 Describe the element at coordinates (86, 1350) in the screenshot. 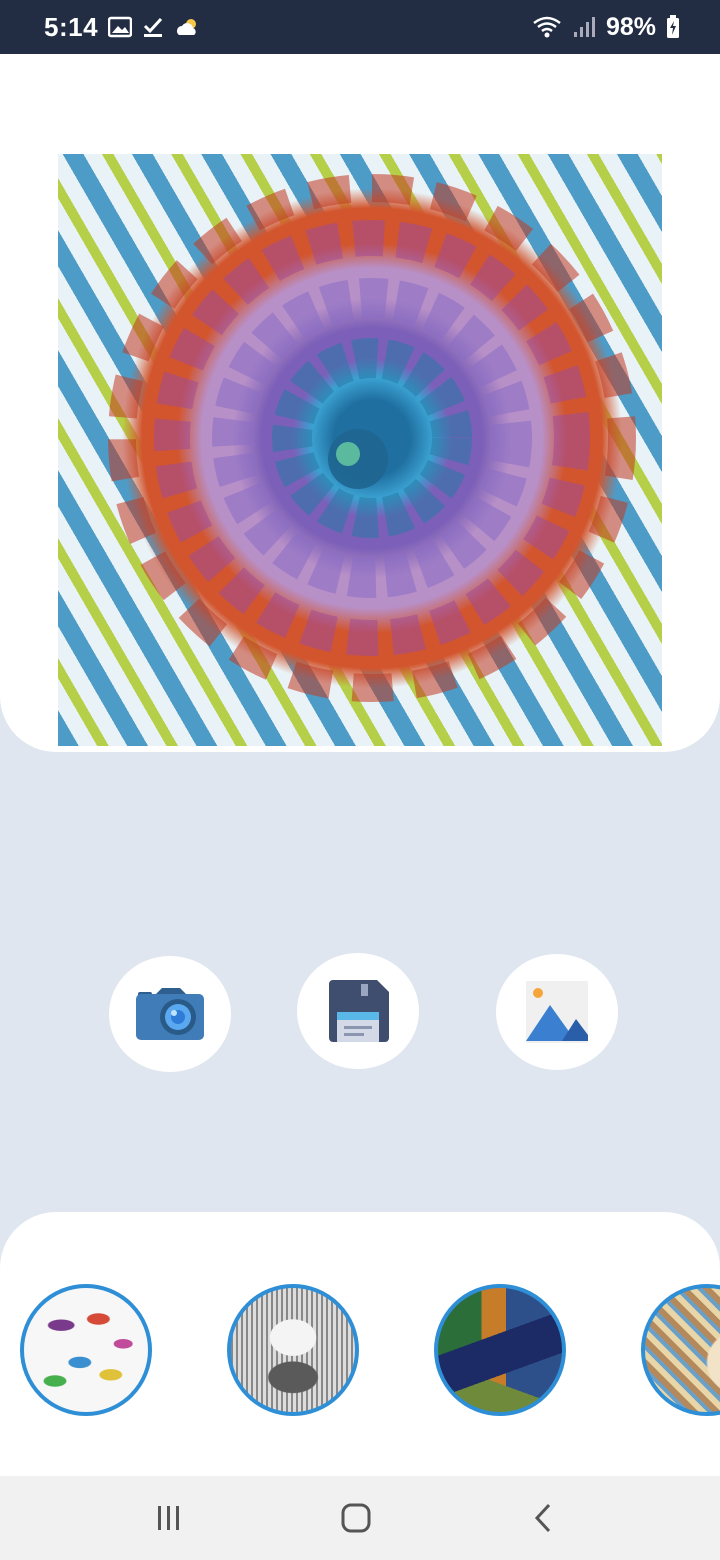

I see `style-thumbnail-watercolor` at that location.